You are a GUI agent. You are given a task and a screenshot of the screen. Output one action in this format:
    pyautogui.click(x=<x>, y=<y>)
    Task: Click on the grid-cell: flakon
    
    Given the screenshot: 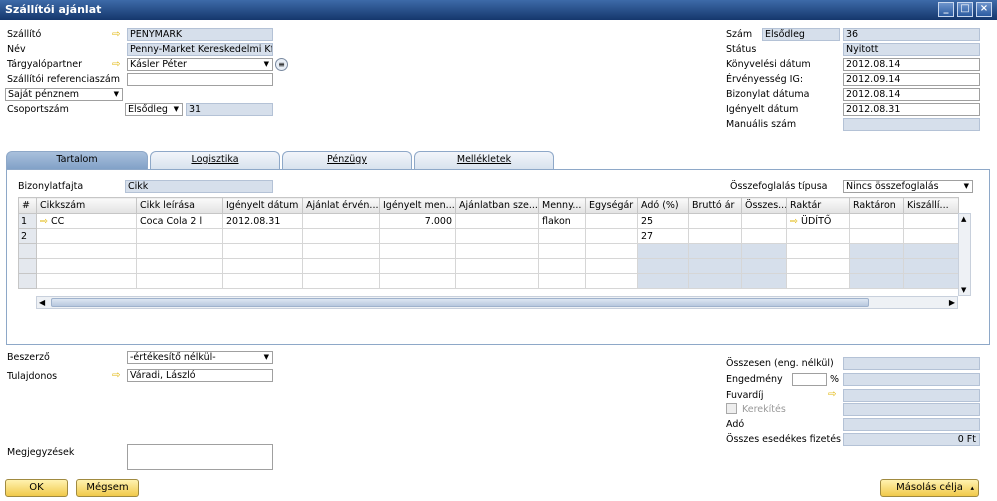 What is the action you would take?
    pyautogui.click(x=562, y=221)
    